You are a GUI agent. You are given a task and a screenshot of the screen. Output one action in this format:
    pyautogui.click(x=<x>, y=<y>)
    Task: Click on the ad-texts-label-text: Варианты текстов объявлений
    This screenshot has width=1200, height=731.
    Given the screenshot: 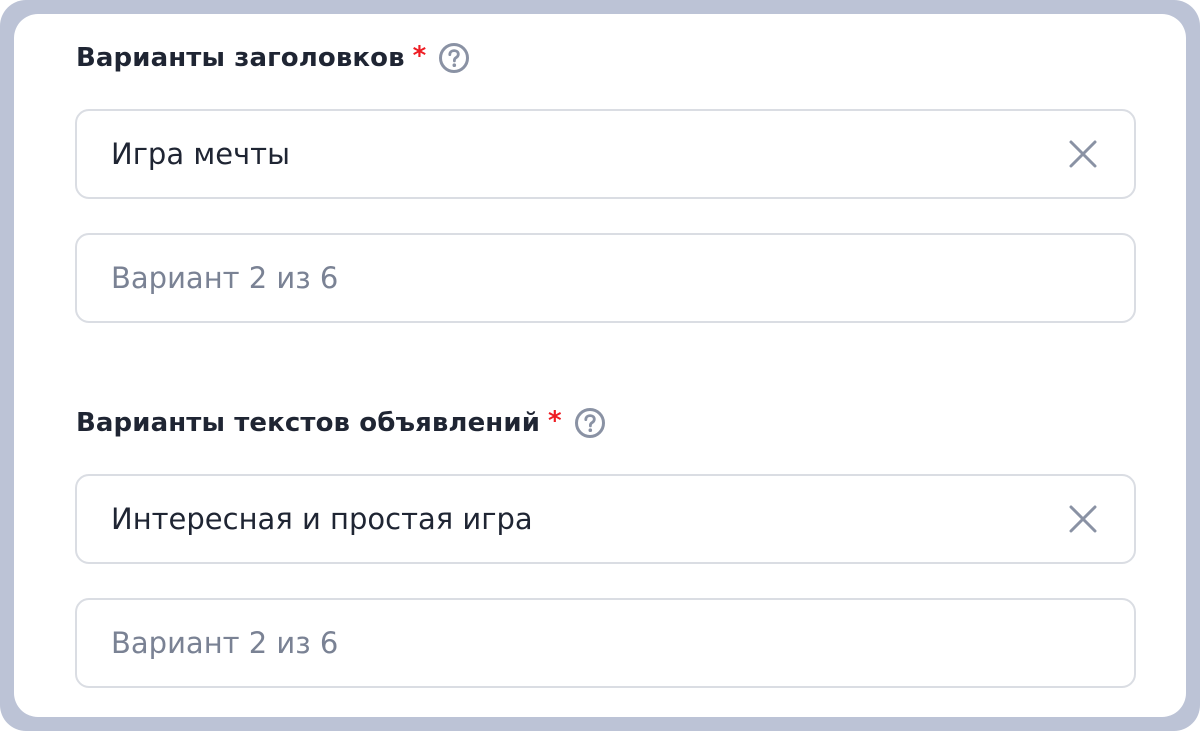 What is the action you would take?
    pyautogui.click(x=308, y=423)
    